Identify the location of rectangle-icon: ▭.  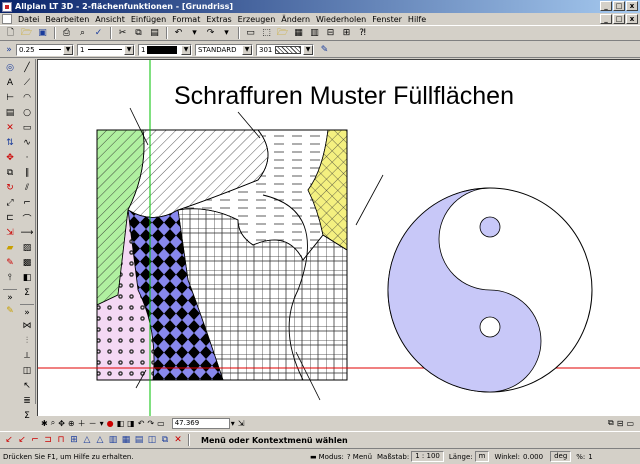
(27, 128).